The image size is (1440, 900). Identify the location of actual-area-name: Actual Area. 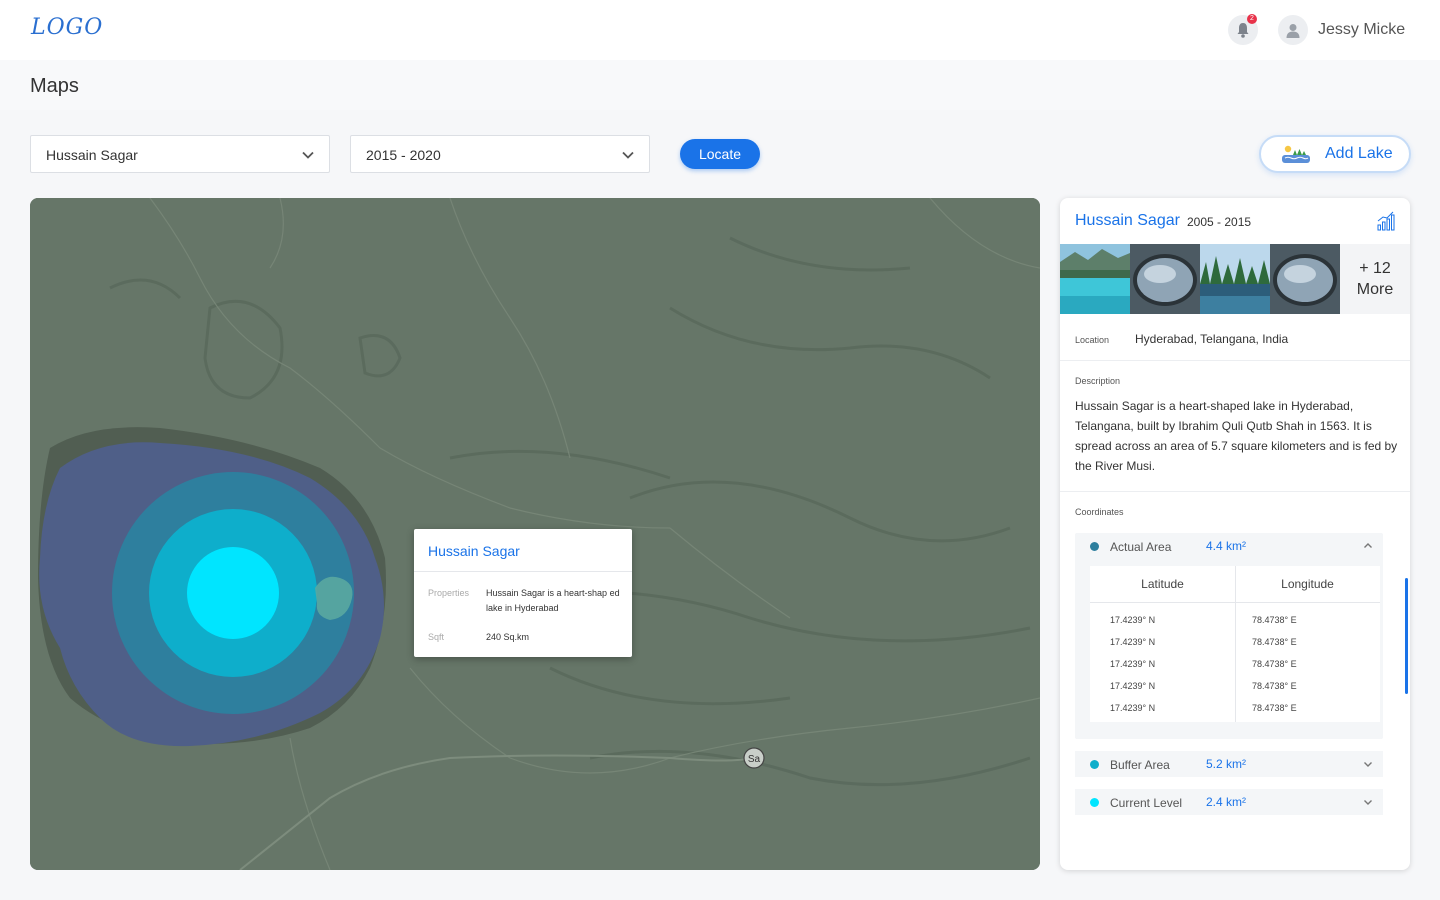
(1140, 547).